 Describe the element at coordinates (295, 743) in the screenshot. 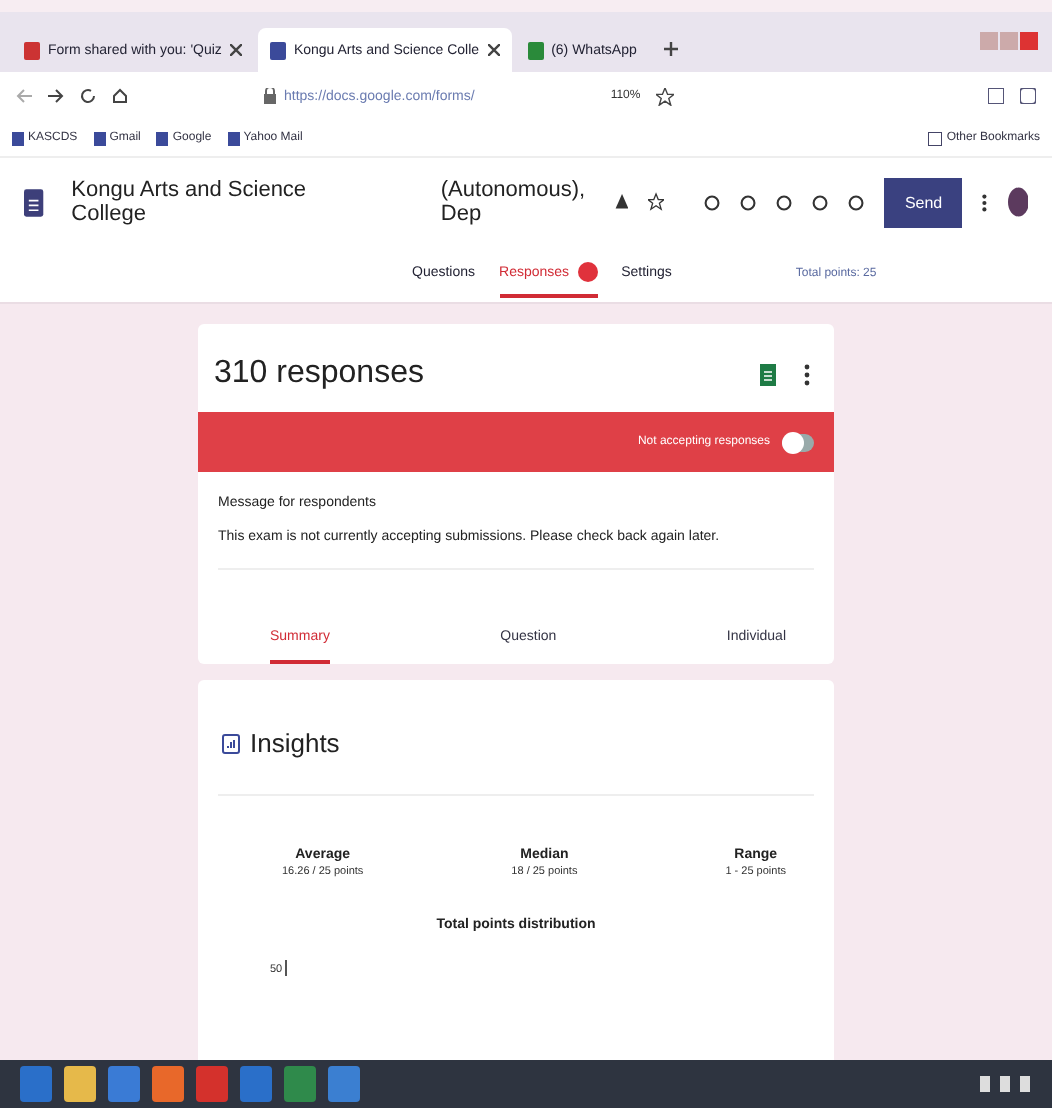

I see `insights-title: Insights` at that location.